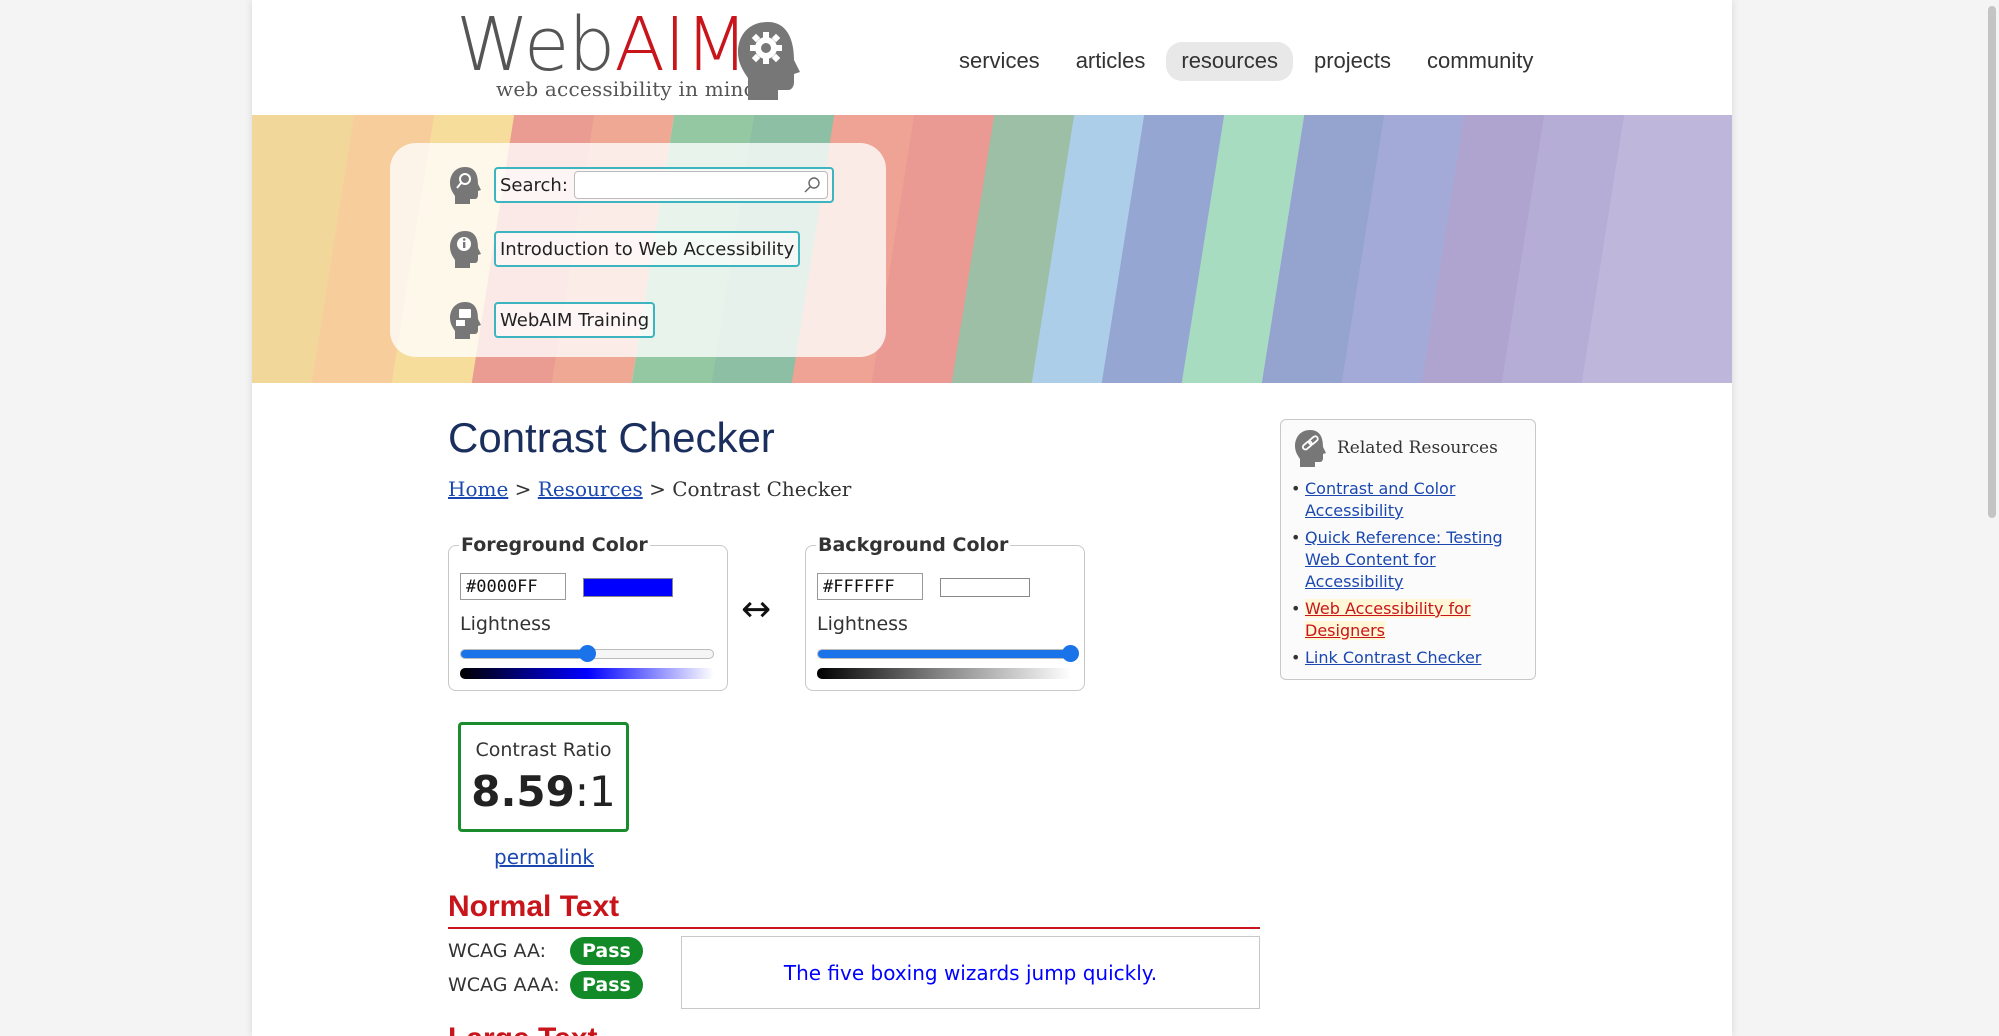 This screenshot has height=1036, width=1999. I want to click on foreground-lightness-gradient, so click(587, 673).